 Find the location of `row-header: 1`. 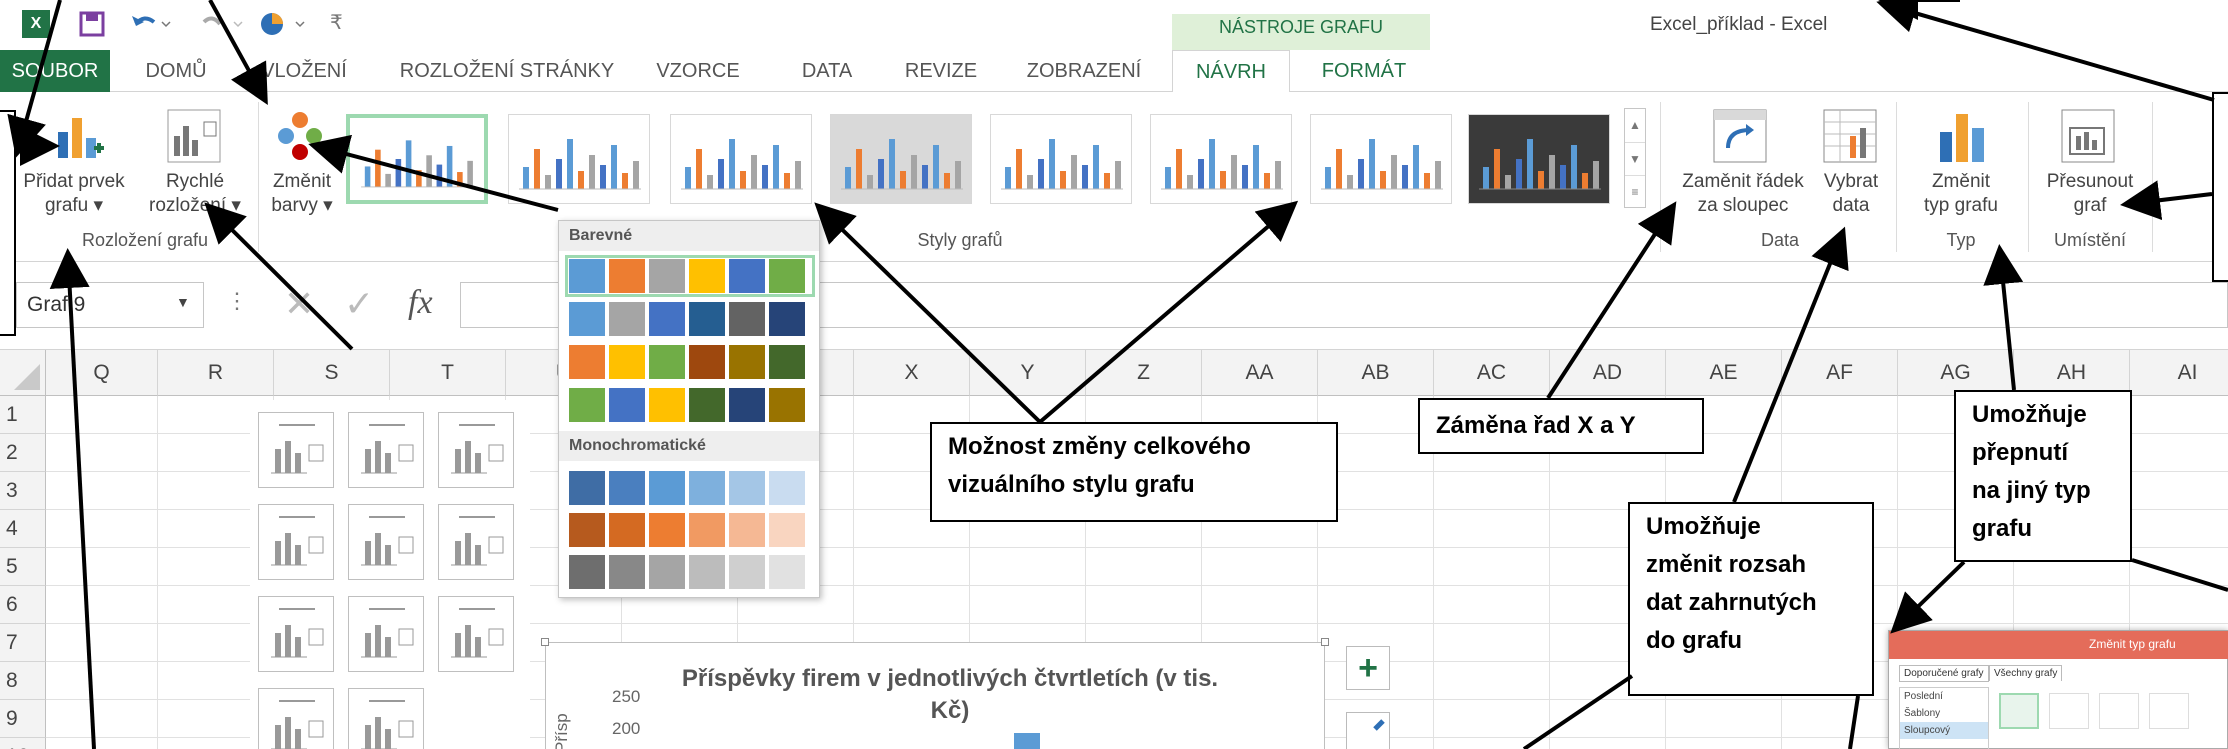

row-header: 1 is located at coordinates (23, 415).